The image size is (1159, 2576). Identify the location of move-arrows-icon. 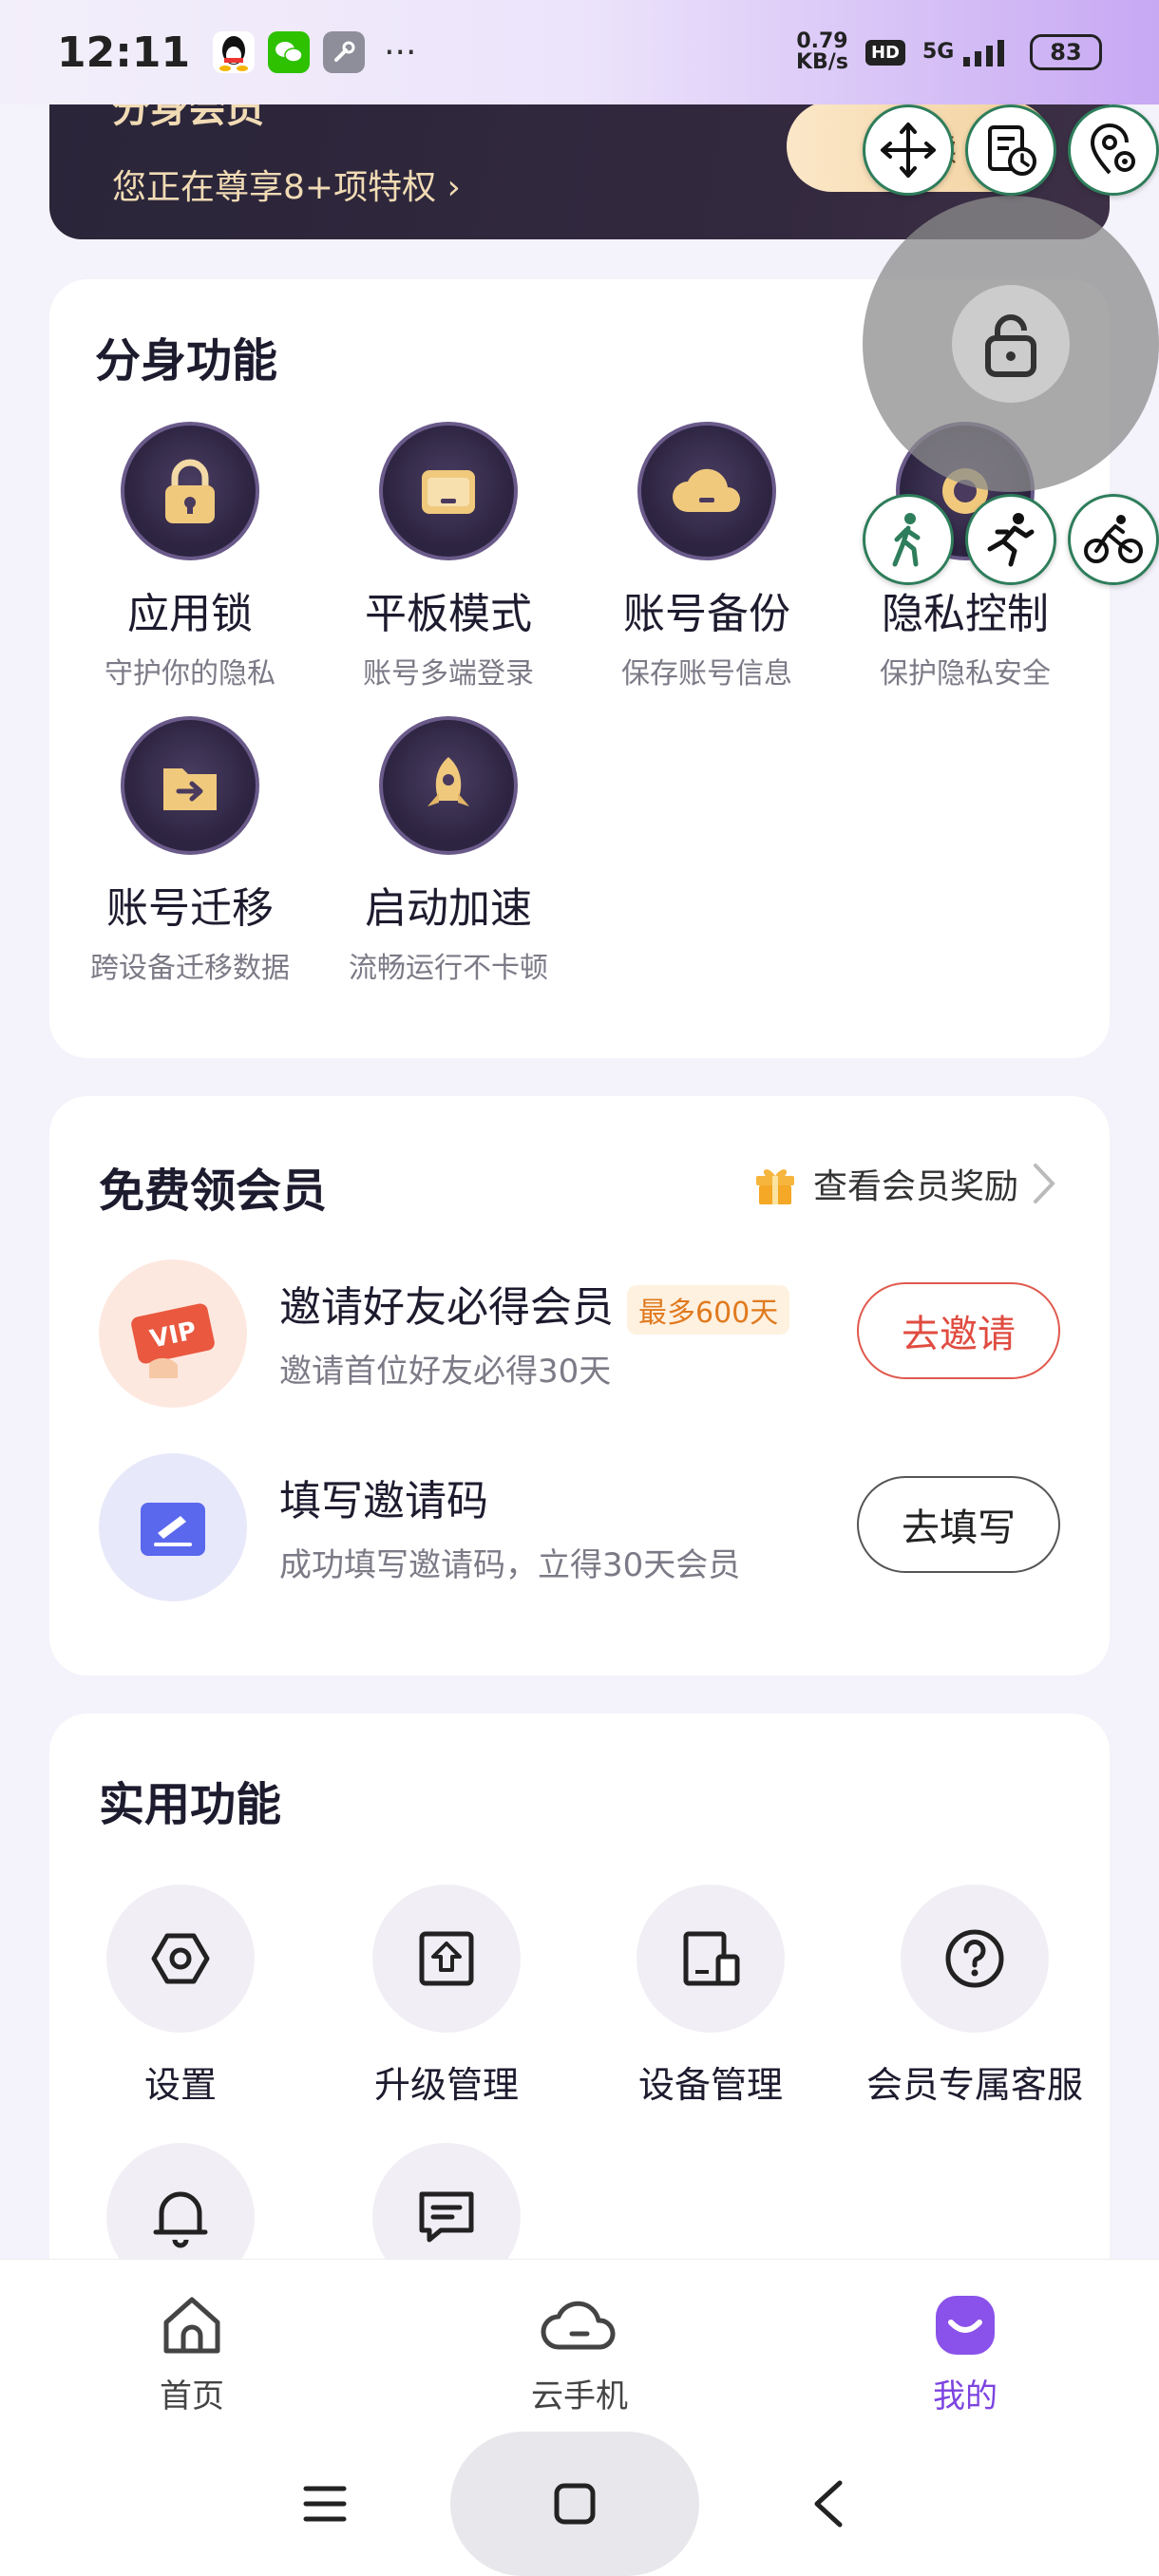
(908, 150).